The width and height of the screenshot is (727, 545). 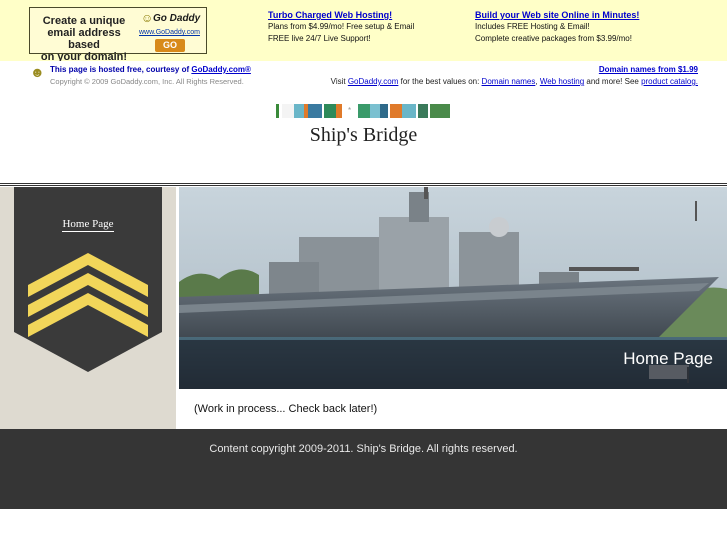 What do you see at coordinates (363, 111) in the screenshot?
I see `service-ribbon-logo: *` at bounding box center [363, 111].